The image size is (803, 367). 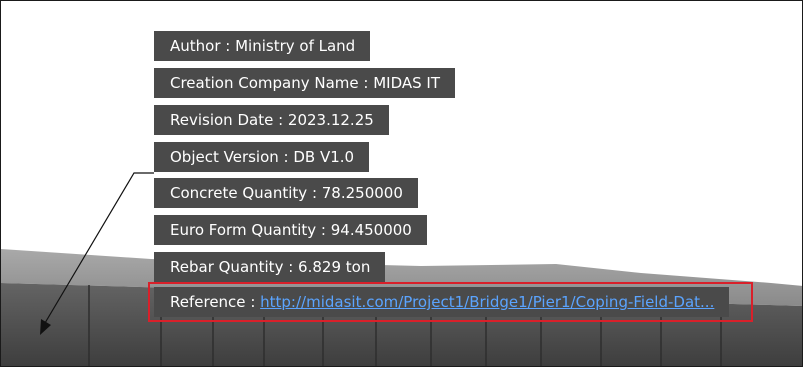 I want to click on euro-form-quantity-label: Euro Form Quantity : 94.450000, so click(x=290, y=230).